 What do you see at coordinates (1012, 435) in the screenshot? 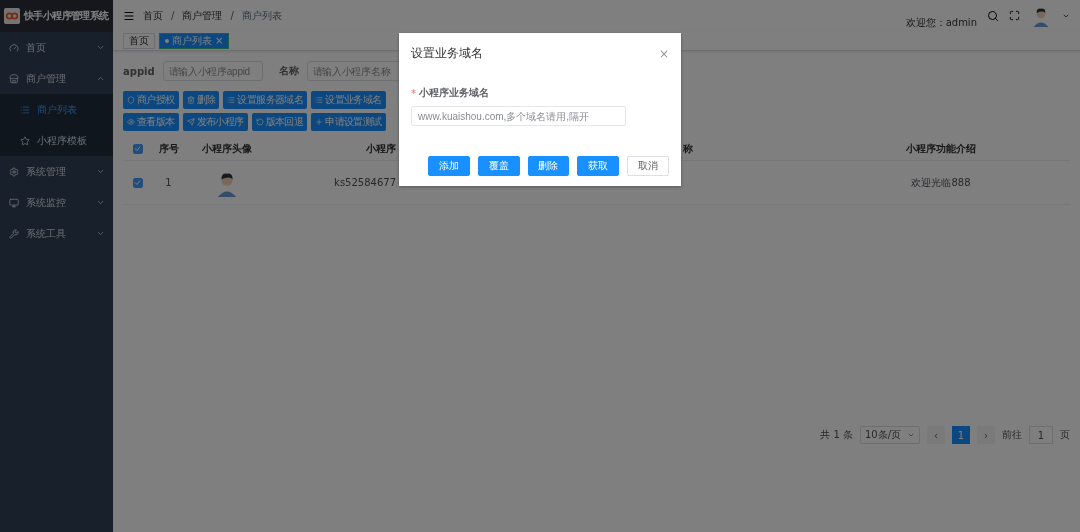
I see `goto-label: 前往` at bounding box center [1012, 435].